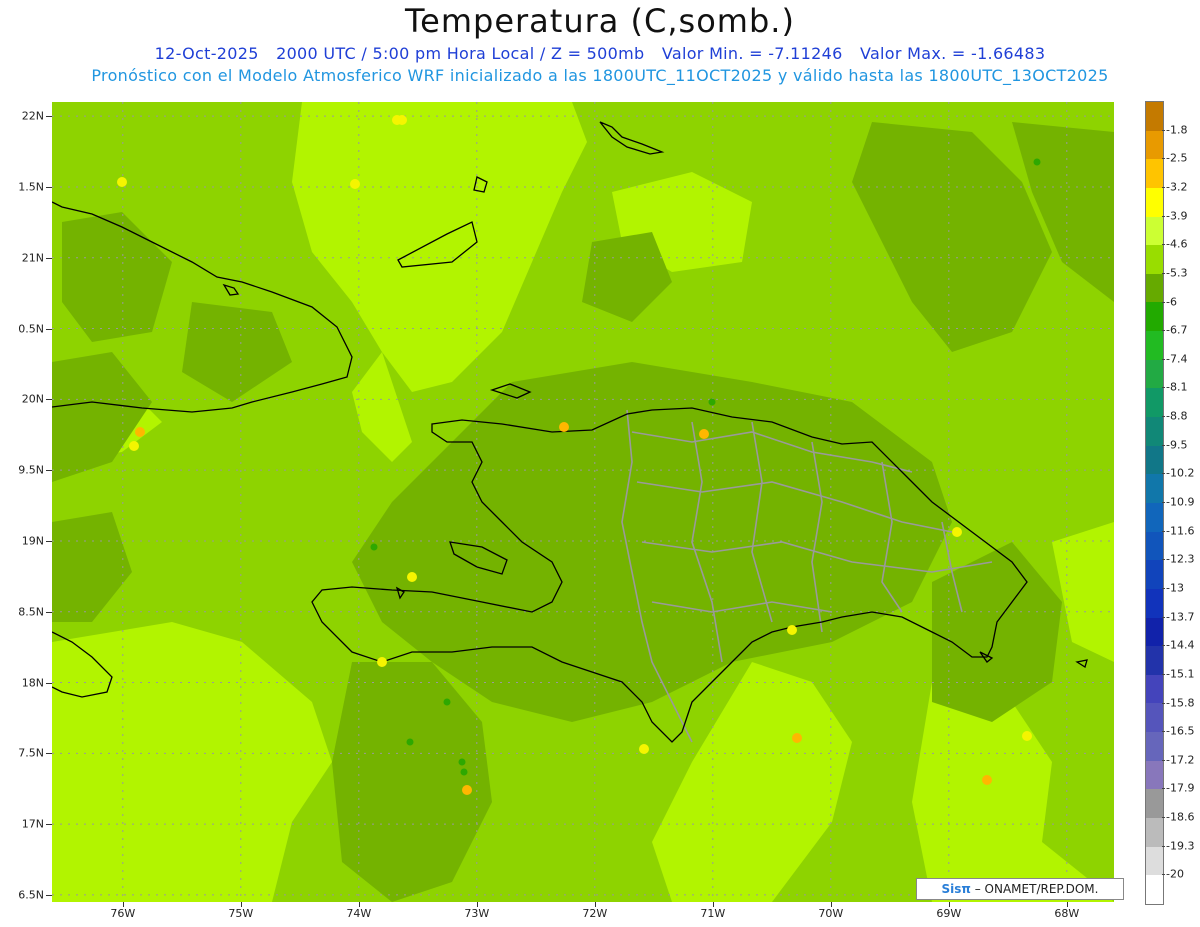 The width and height of the screenshot is (1200, 927). Describe the element at coordinates (1067, 913) in the screenshot. I see `longitude-label: 68W` at that location.